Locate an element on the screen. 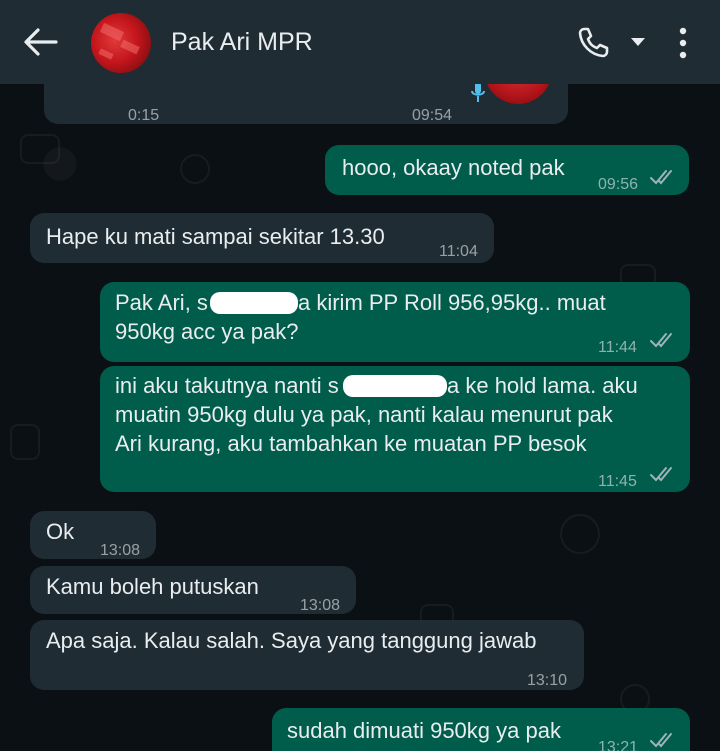  outgoing-message: sudah dimuati 950kg ya pak 13:21 is located at coordinates (481, 729).